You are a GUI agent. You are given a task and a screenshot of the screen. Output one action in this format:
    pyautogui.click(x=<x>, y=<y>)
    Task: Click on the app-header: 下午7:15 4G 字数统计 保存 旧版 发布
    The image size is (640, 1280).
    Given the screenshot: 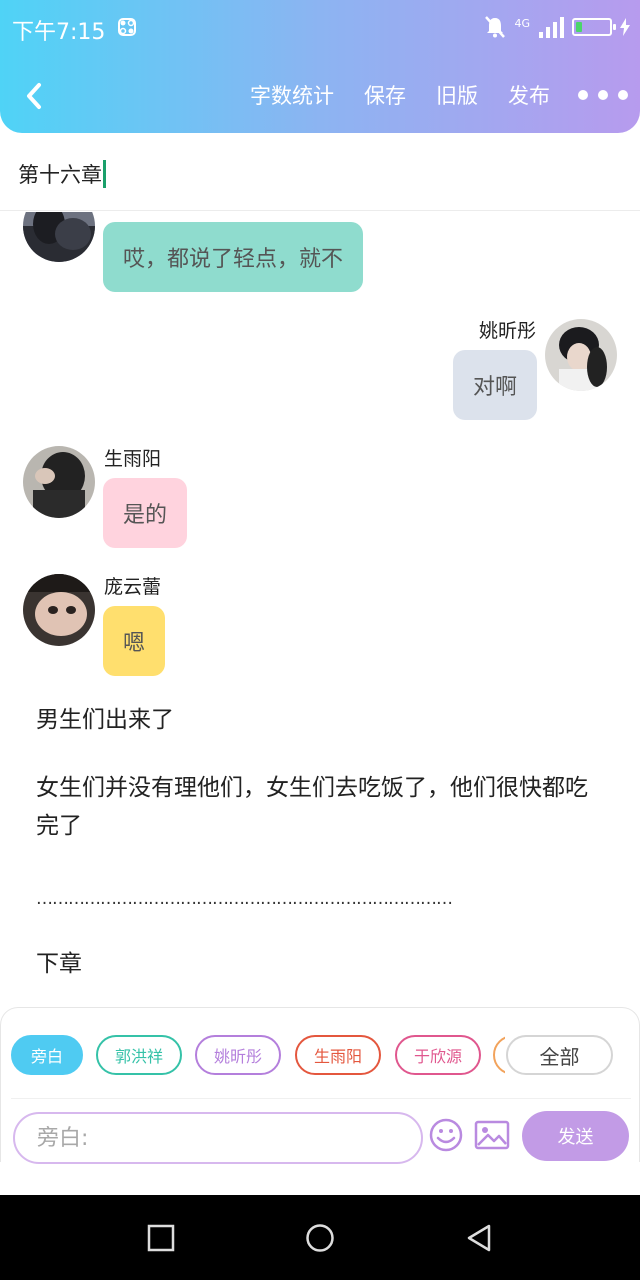 What is the action you would take?
    pyautogui.click(x=320, y=66)
    